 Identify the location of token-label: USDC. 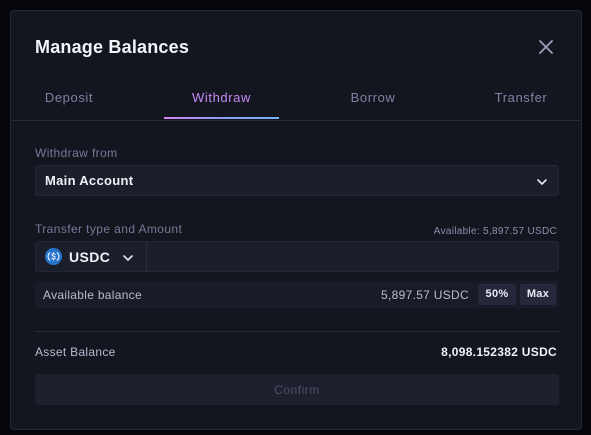
(90, 257).